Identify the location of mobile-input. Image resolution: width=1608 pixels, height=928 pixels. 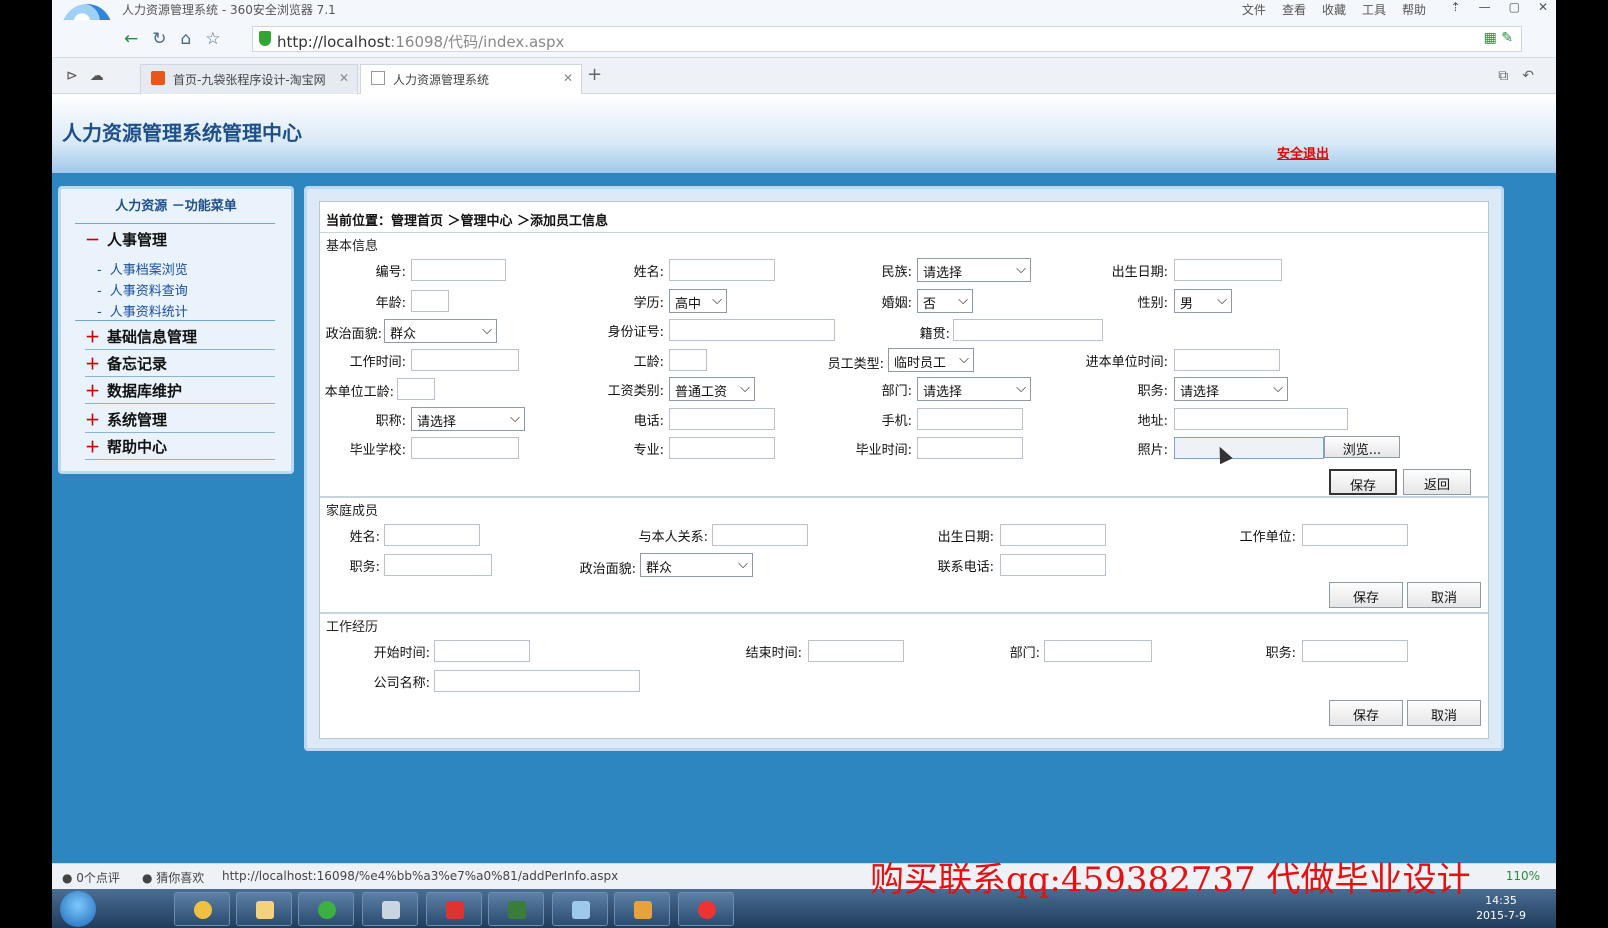
(970, 419).